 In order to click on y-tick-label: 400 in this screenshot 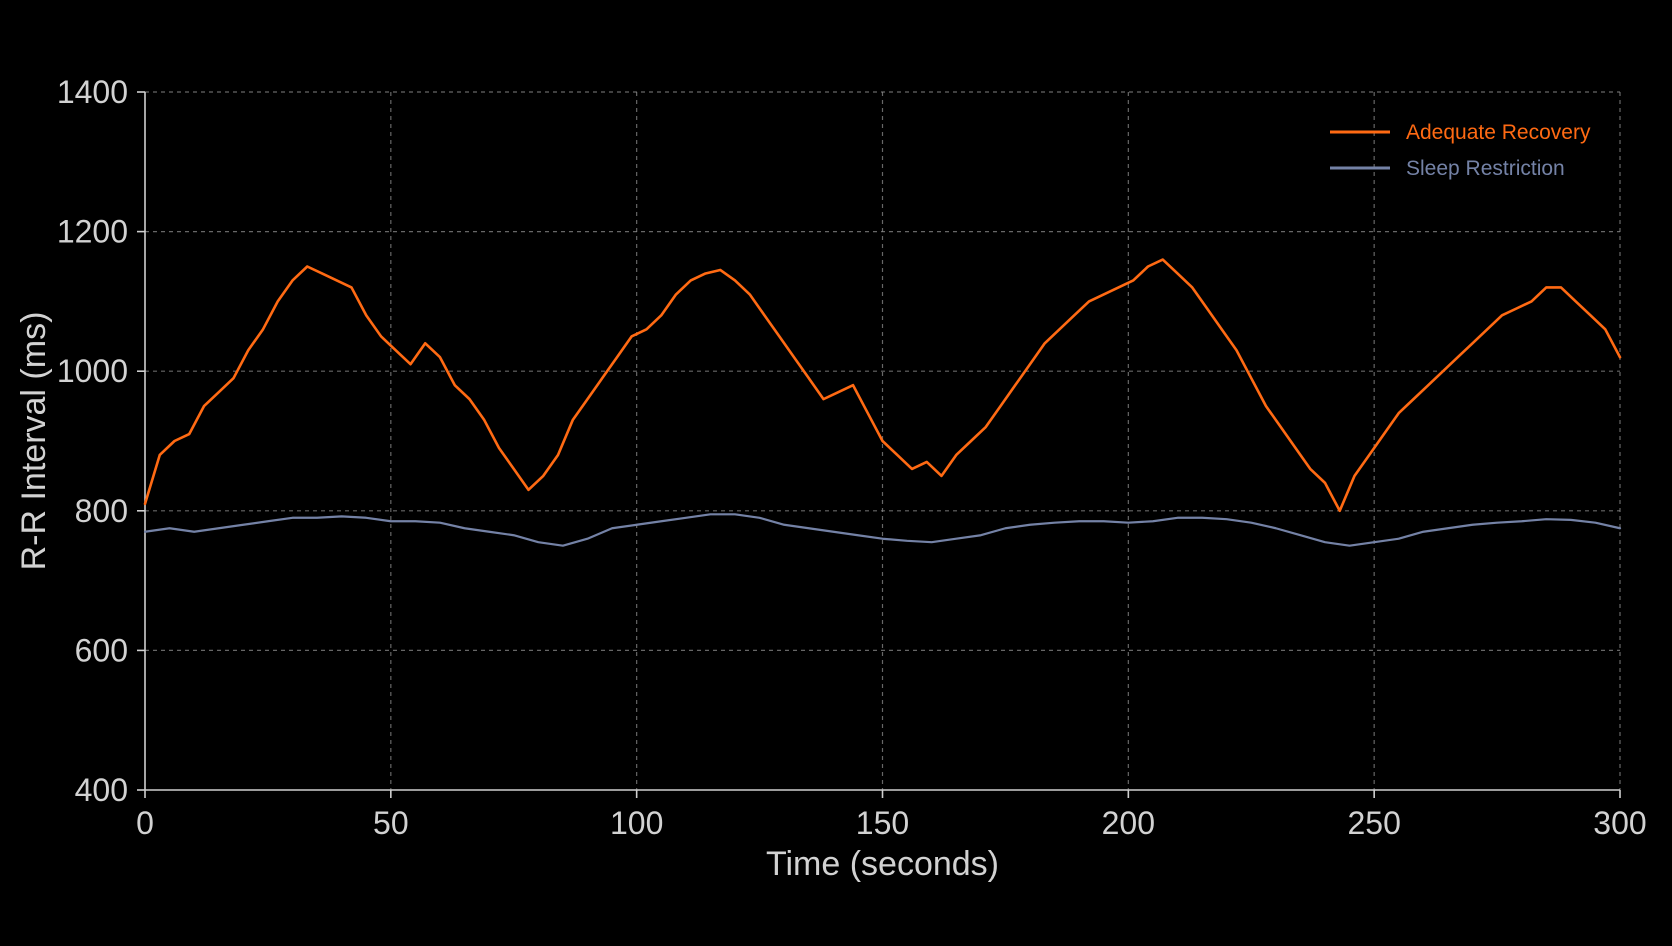, I will do `click(101, 790)`.